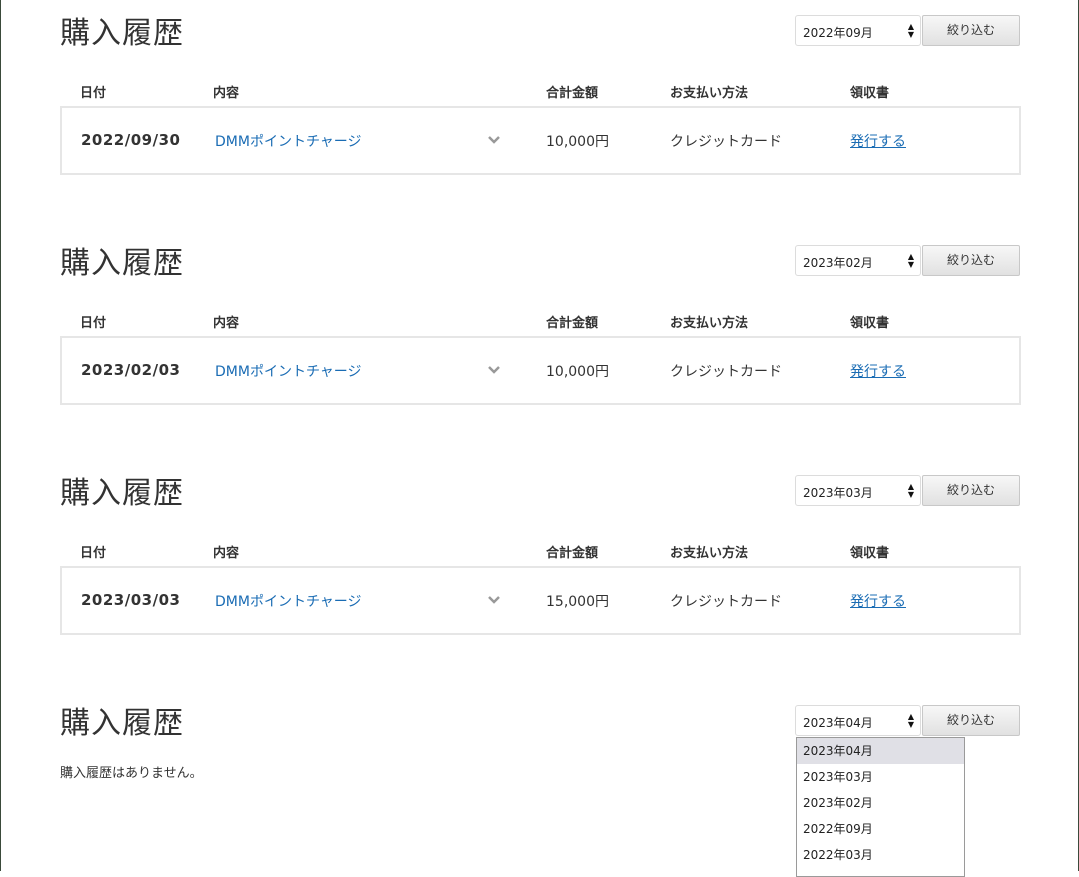  What do you see at coordinates (577, 602) in the screenshot?
I see `row-amount: 15,000円` at bounding box center [577, 602].